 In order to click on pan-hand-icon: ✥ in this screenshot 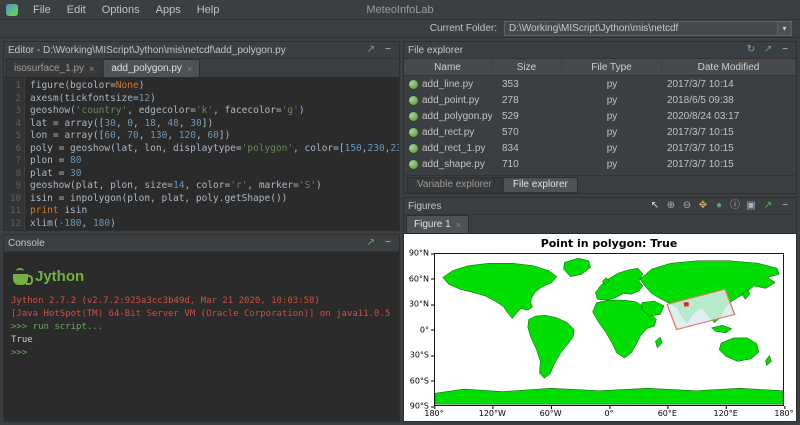, I will do `click(703, 206)`.